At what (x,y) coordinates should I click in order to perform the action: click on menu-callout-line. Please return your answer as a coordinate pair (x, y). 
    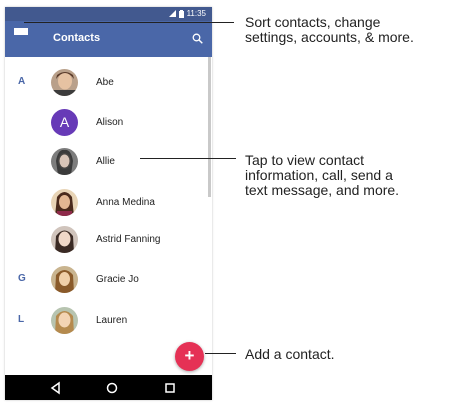
    Looking at the image, I should click on (129, 22).